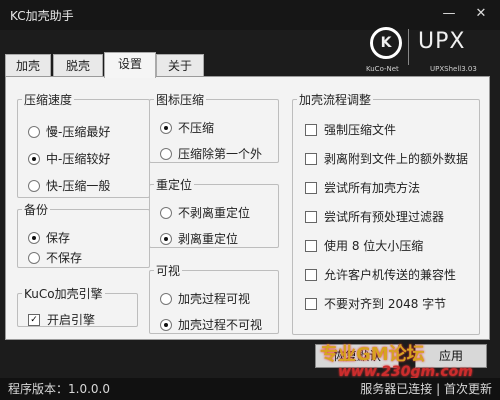 This screenshot has width=500, height=400. I want to click on brand-logo: K UPX KuCo-Net UPXShell3.03, so click(427, 51).